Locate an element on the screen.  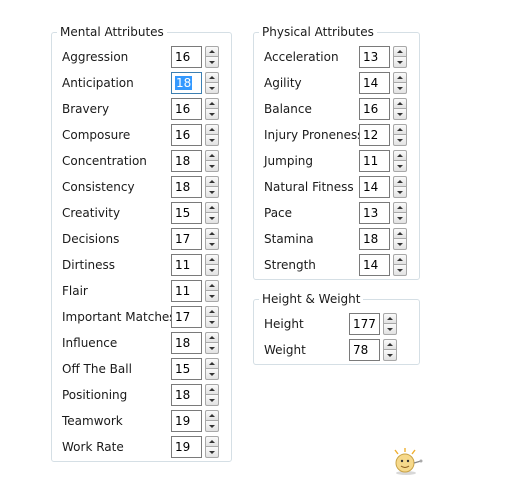
spinner-acceleration is located at coordinates (400, 57).